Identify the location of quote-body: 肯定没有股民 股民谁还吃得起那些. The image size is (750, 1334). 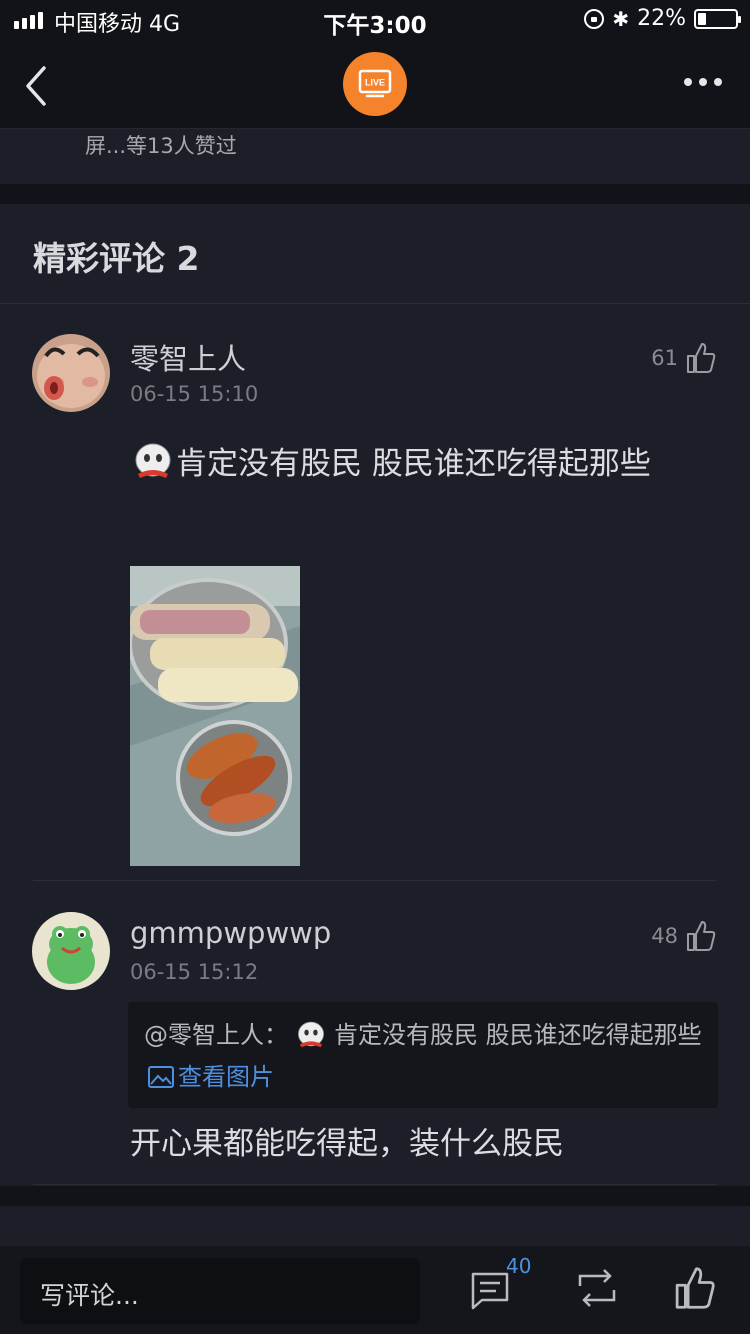
(518, 1035).